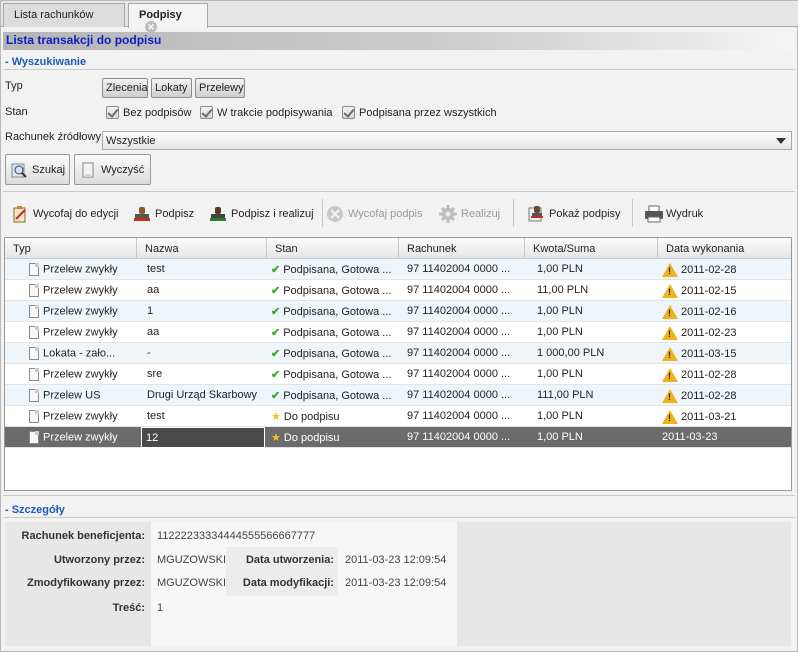 This screenshot has width=798, height=652. What do you see at coordinates (724, 269) in the screenshot?
I see `cell-data: ! 2011-02-28` at bounding box center [724, 269].